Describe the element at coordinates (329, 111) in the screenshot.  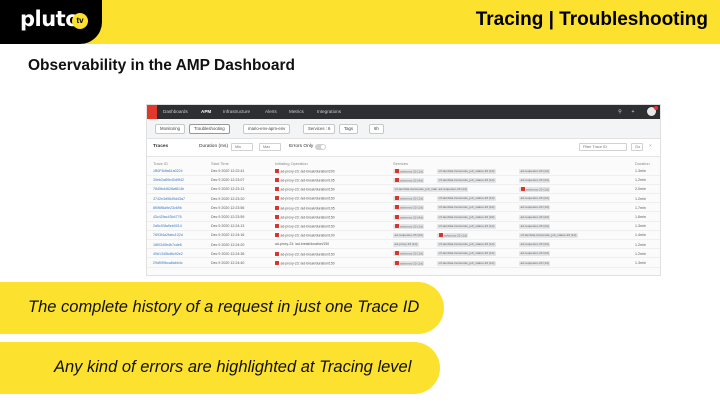
I see `nav-integrations: Integrations` at that location.